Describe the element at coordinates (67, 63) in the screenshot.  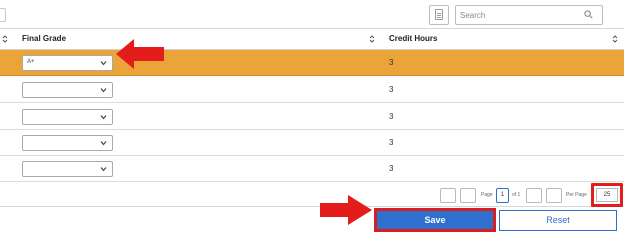
I see `final-grade-select: A+` at that location.